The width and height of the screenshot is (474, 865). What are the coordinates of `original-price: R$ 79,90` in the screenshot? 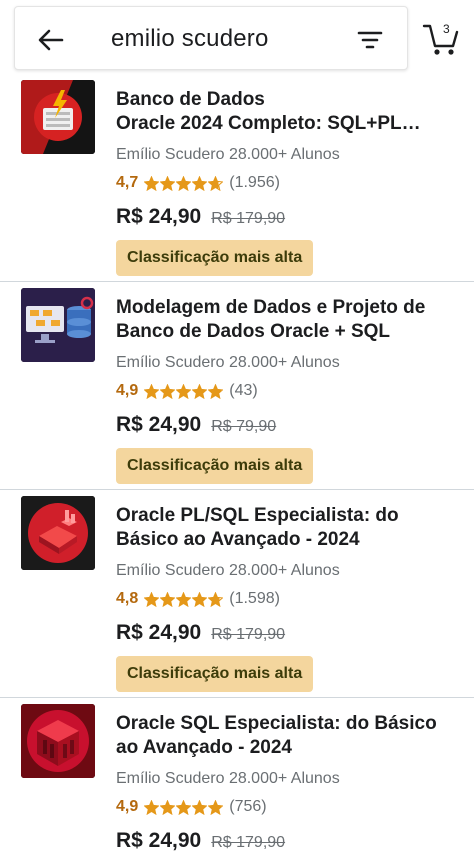 It's located at (244, 426).